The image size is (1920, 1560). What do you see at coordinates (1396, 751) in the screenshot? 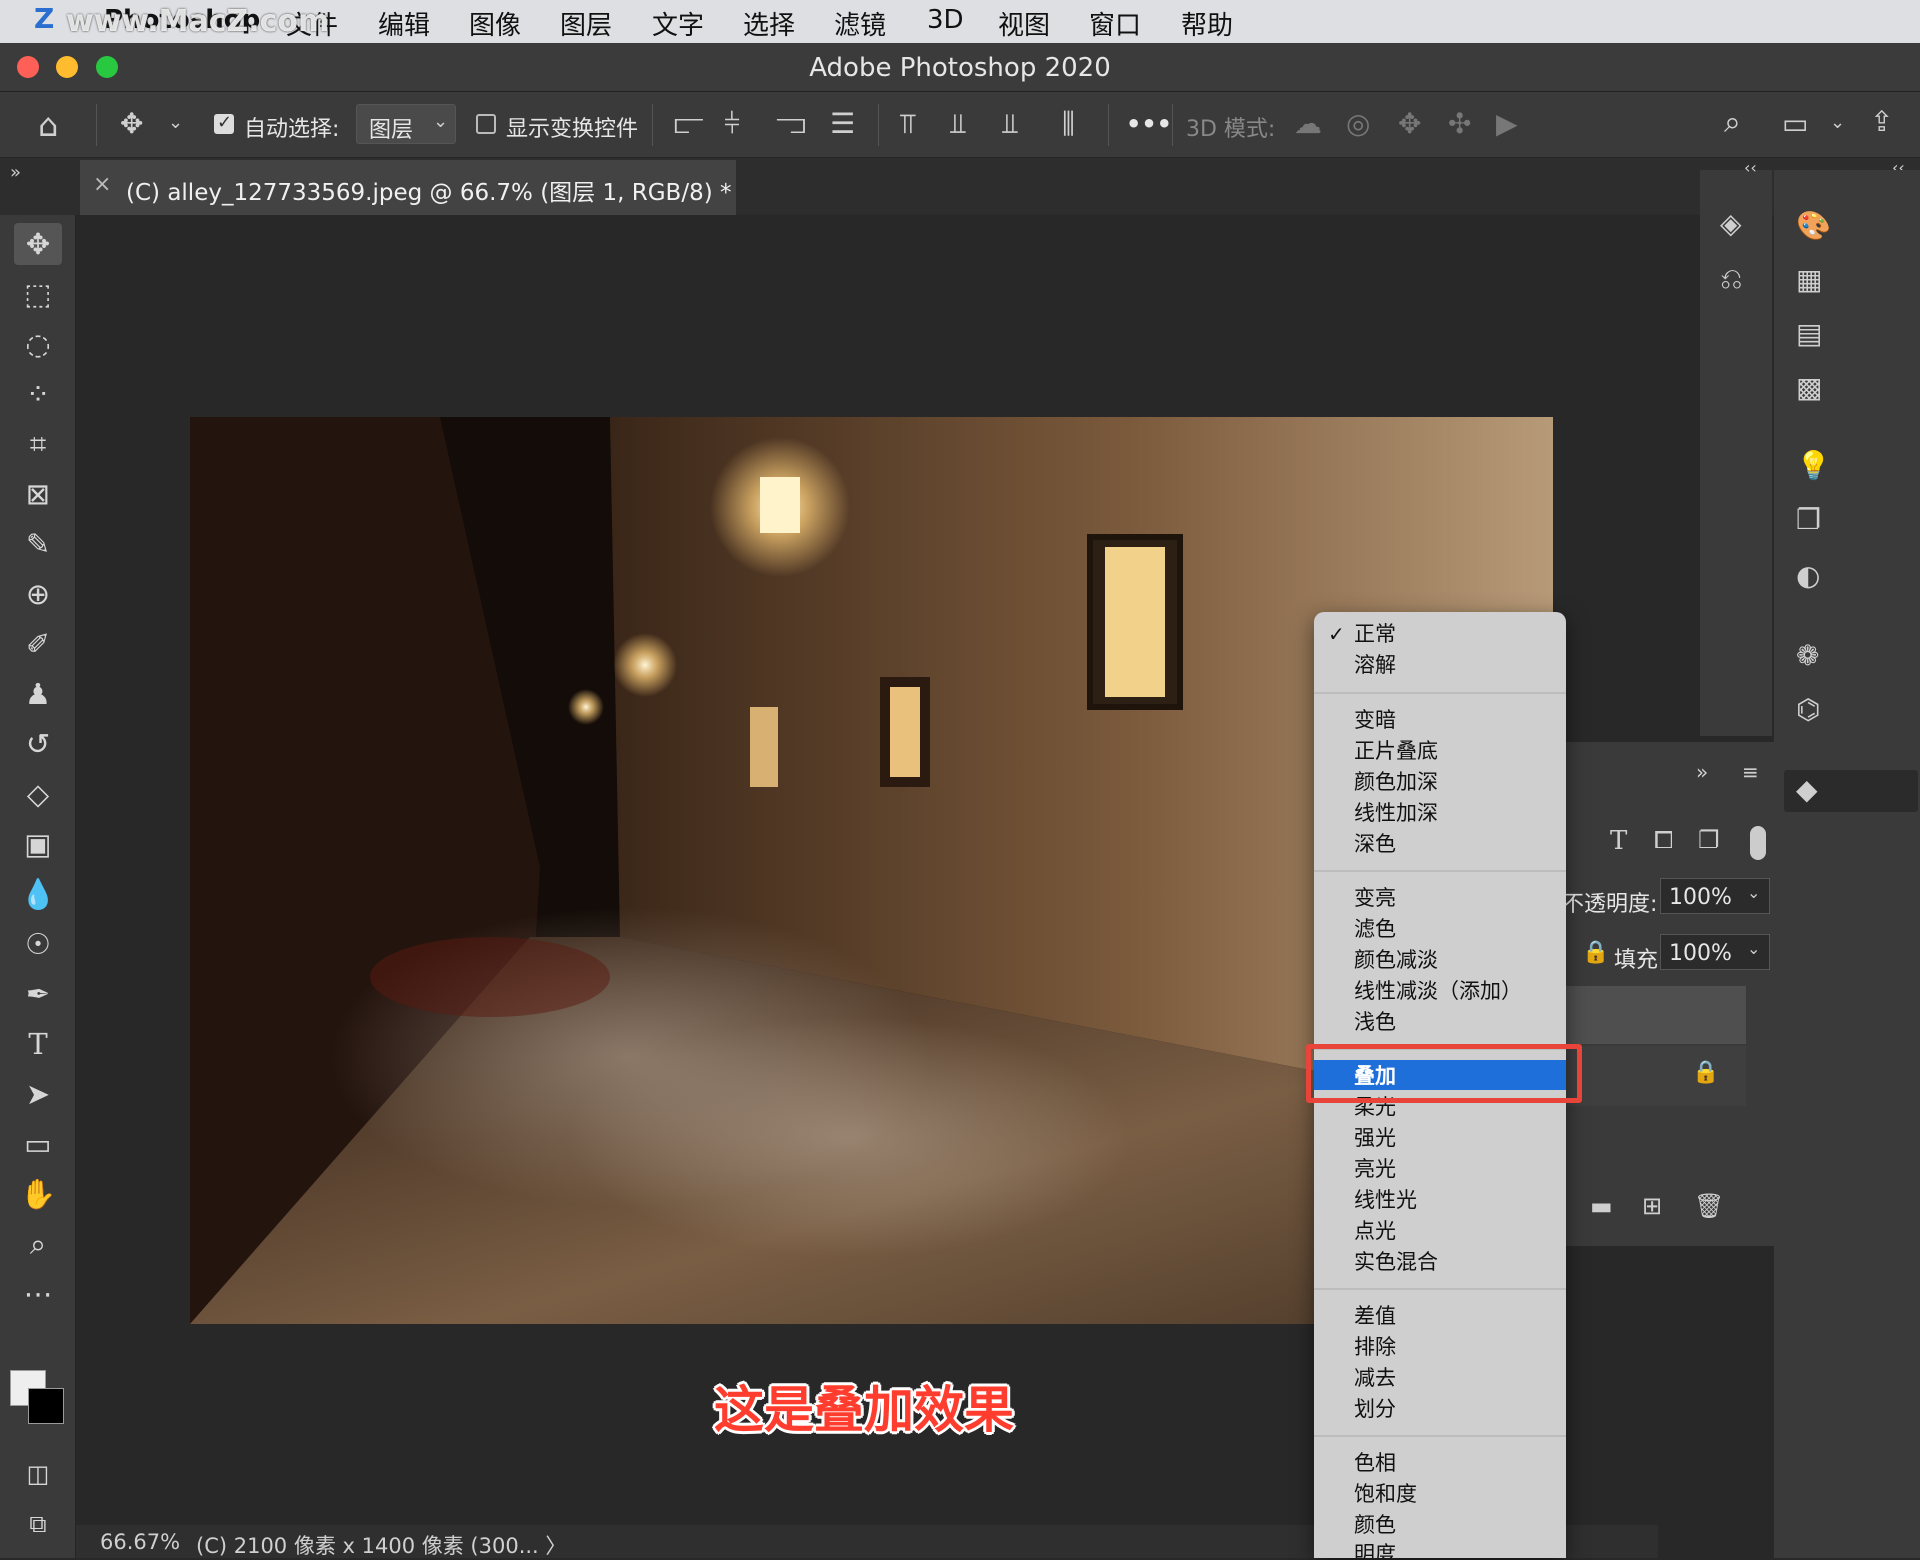
I see `blend-option-multiply: 正片叠底` at bounding box center [1396, 751].